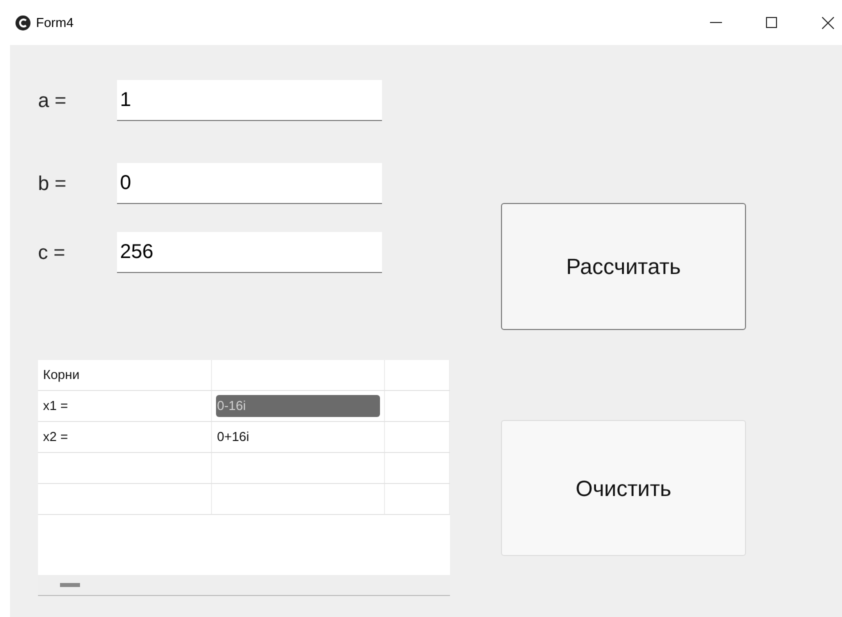 The height and width of the screenshot is (617, 842). What do you see at coordinates (249, 252) in the screenshot?
I see `input-field: 256` at bounding box center [249, 252].